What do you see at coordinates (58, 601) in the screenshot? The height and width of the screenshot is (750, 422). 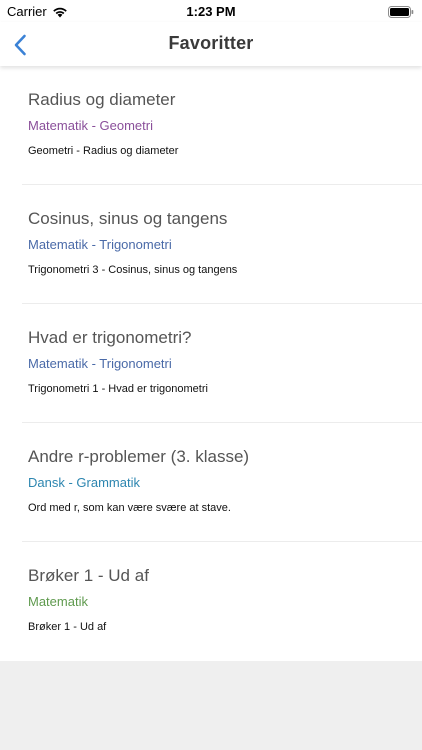 I see `item-subject: Matematik` at bounding box center [58, 601].